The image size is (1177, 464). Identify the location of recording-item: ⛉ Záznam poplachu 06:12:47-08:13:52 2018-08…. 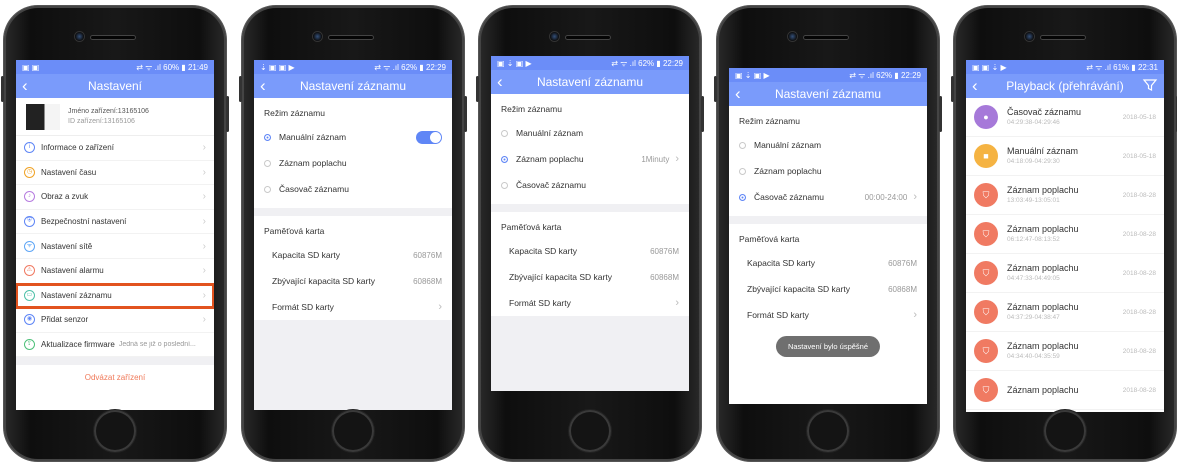
(1065, 234).